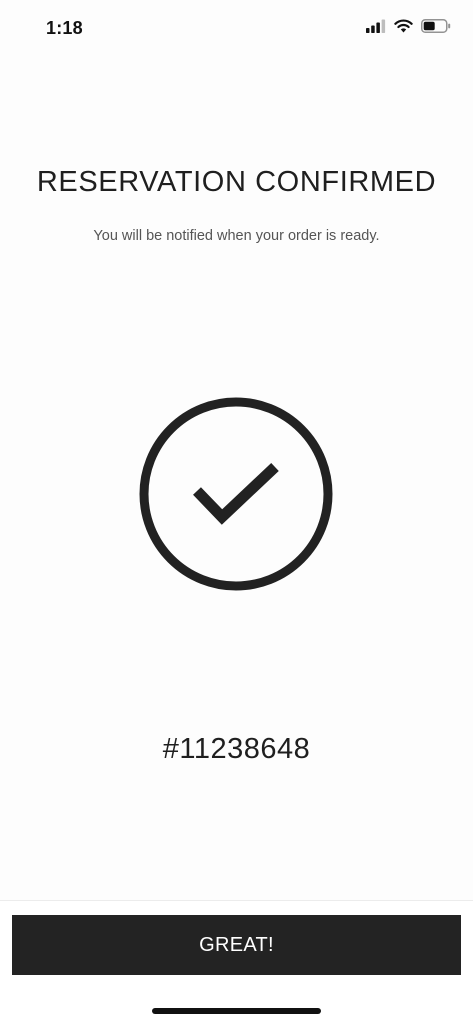 The image size is (473, 1024). I want to click on status-bar: 1:18, so click(236, 30).